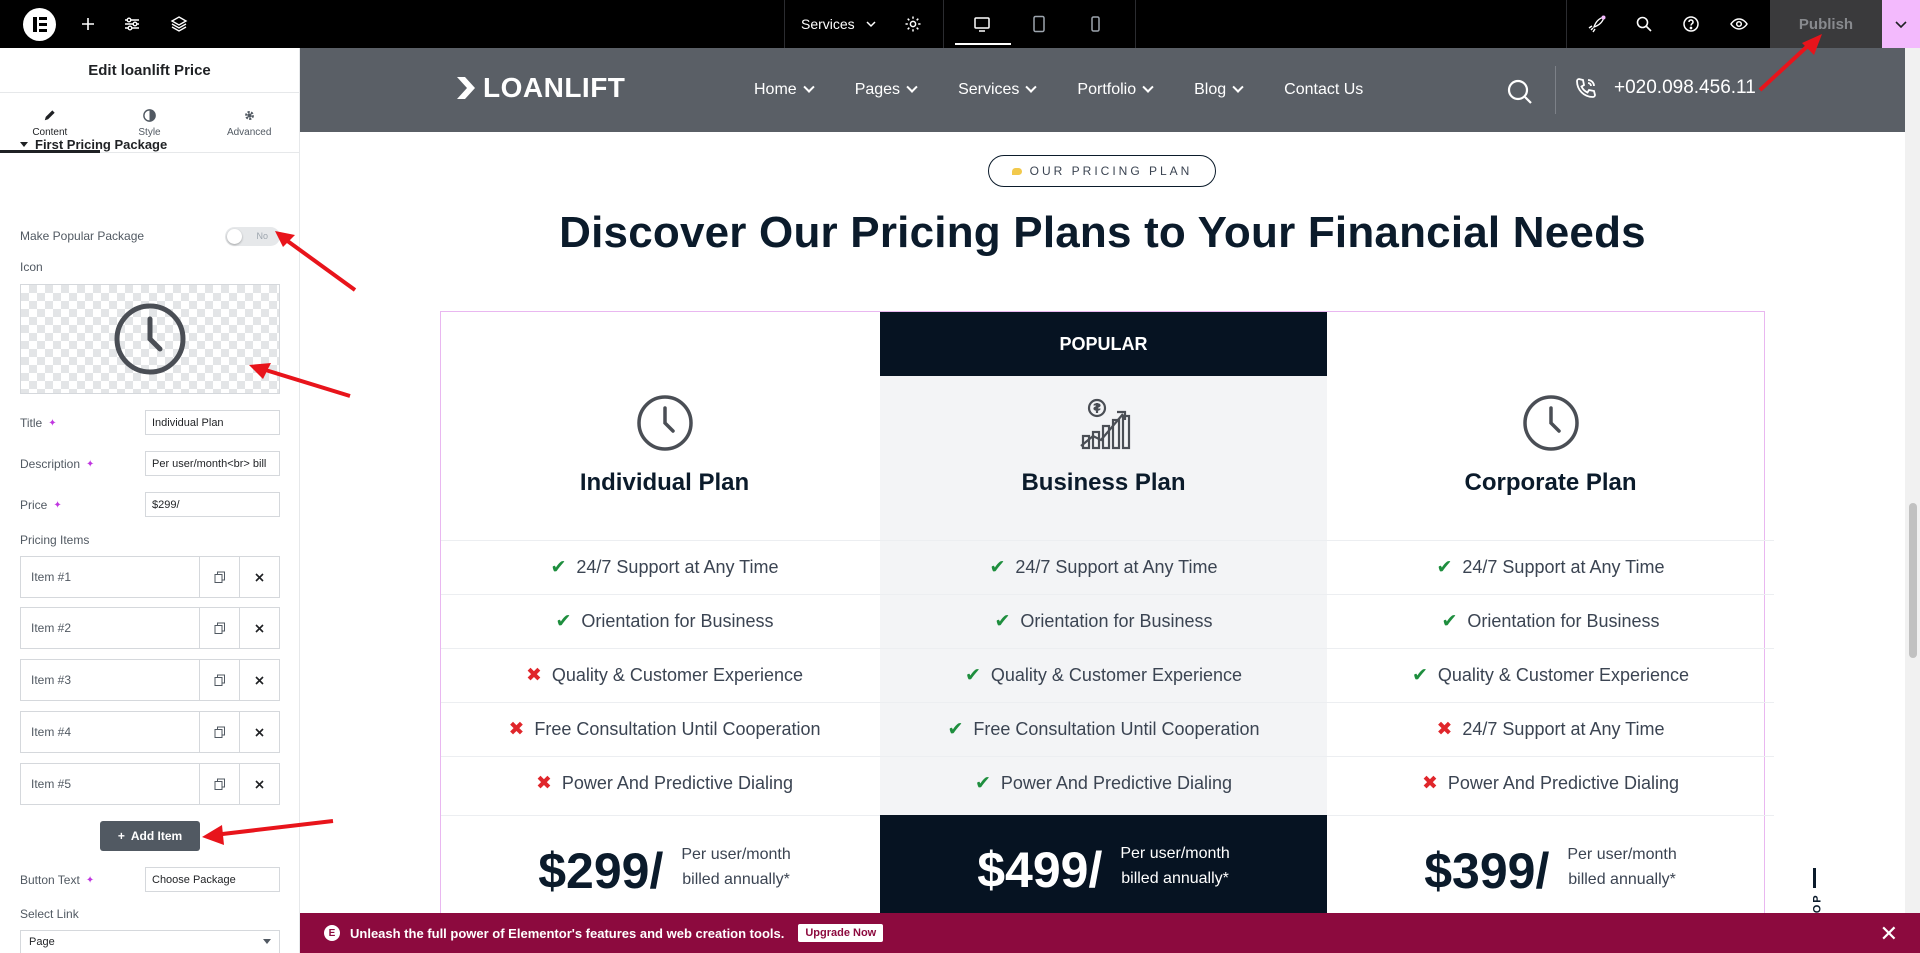 Image resolution: width=1920 pixels, height=953 pixels. What do you see at coordinates (121, 836) in the screenshot?
I see `plus-icon: +` at bounding box center [121, 836].